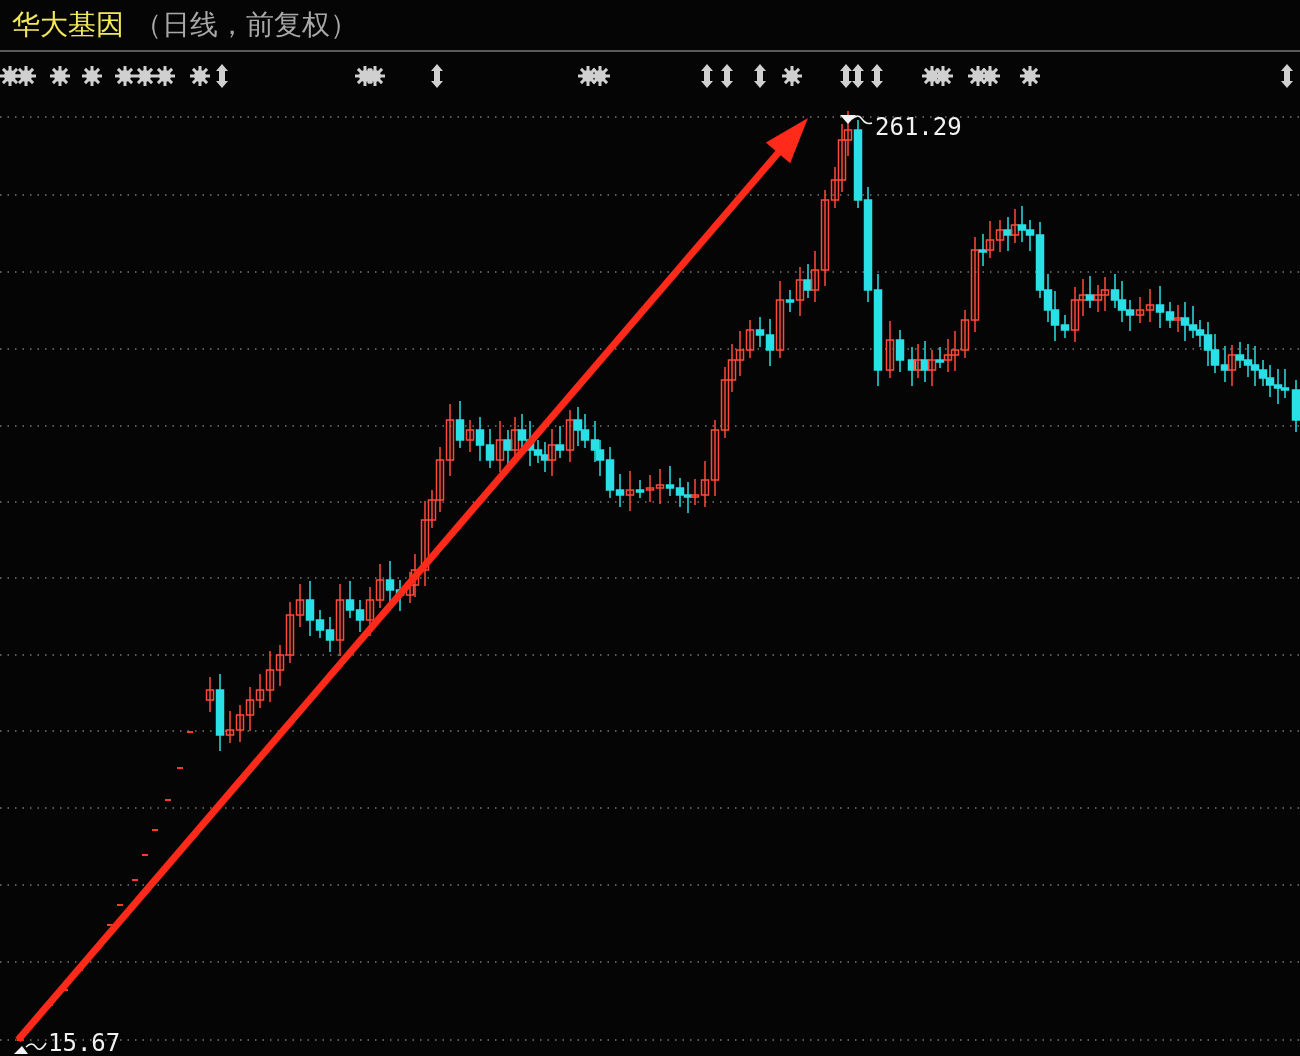 The image size is (1300, 1056). Describe the element at coordinates (856, 120) in the screenshot. I see `high-marker-icon` at that location.